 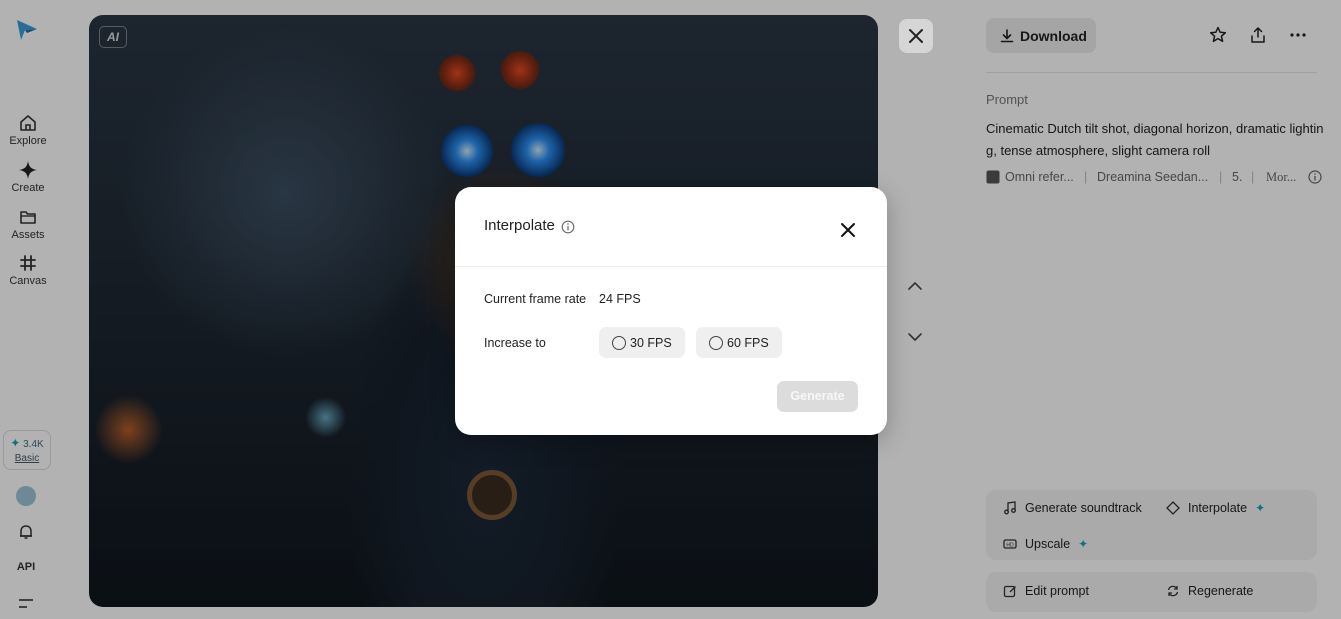 What do you see at coordinates (915, 337) in the screenshot?
I see `chevron-down-icon` at bounding box center [915, 337].